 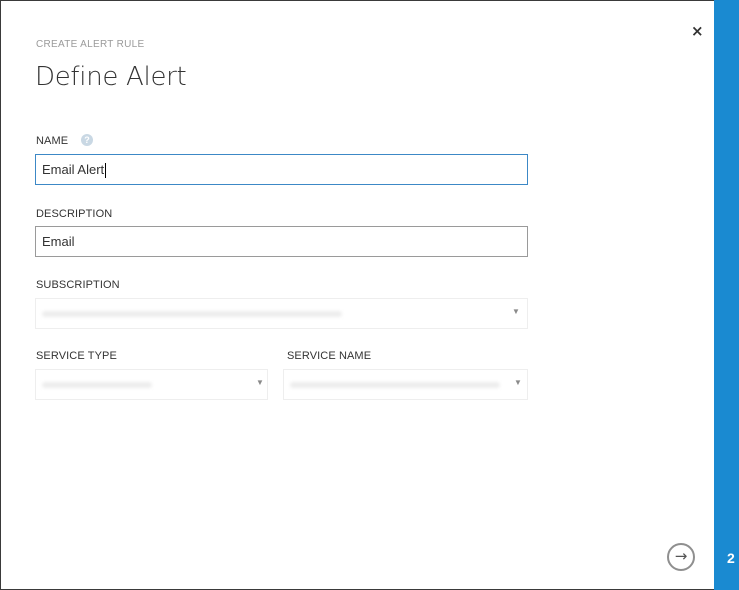 What do you see at coordinates (698, 31) in the screenshot?
I see `close-button: ×` at bounding box center [698, 31].